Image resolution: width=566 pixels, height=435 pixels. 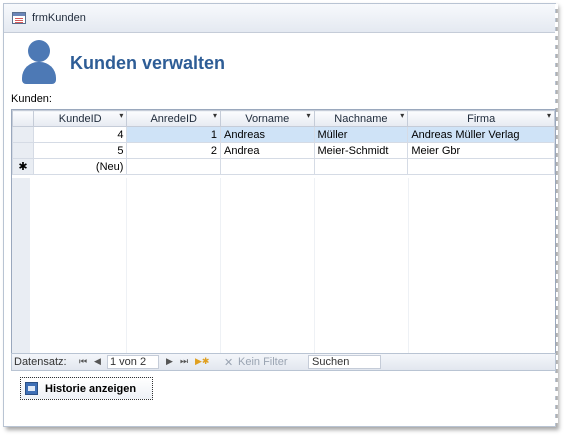 I want to click on title-bar: frmKunden, so click(x=279, y=18).